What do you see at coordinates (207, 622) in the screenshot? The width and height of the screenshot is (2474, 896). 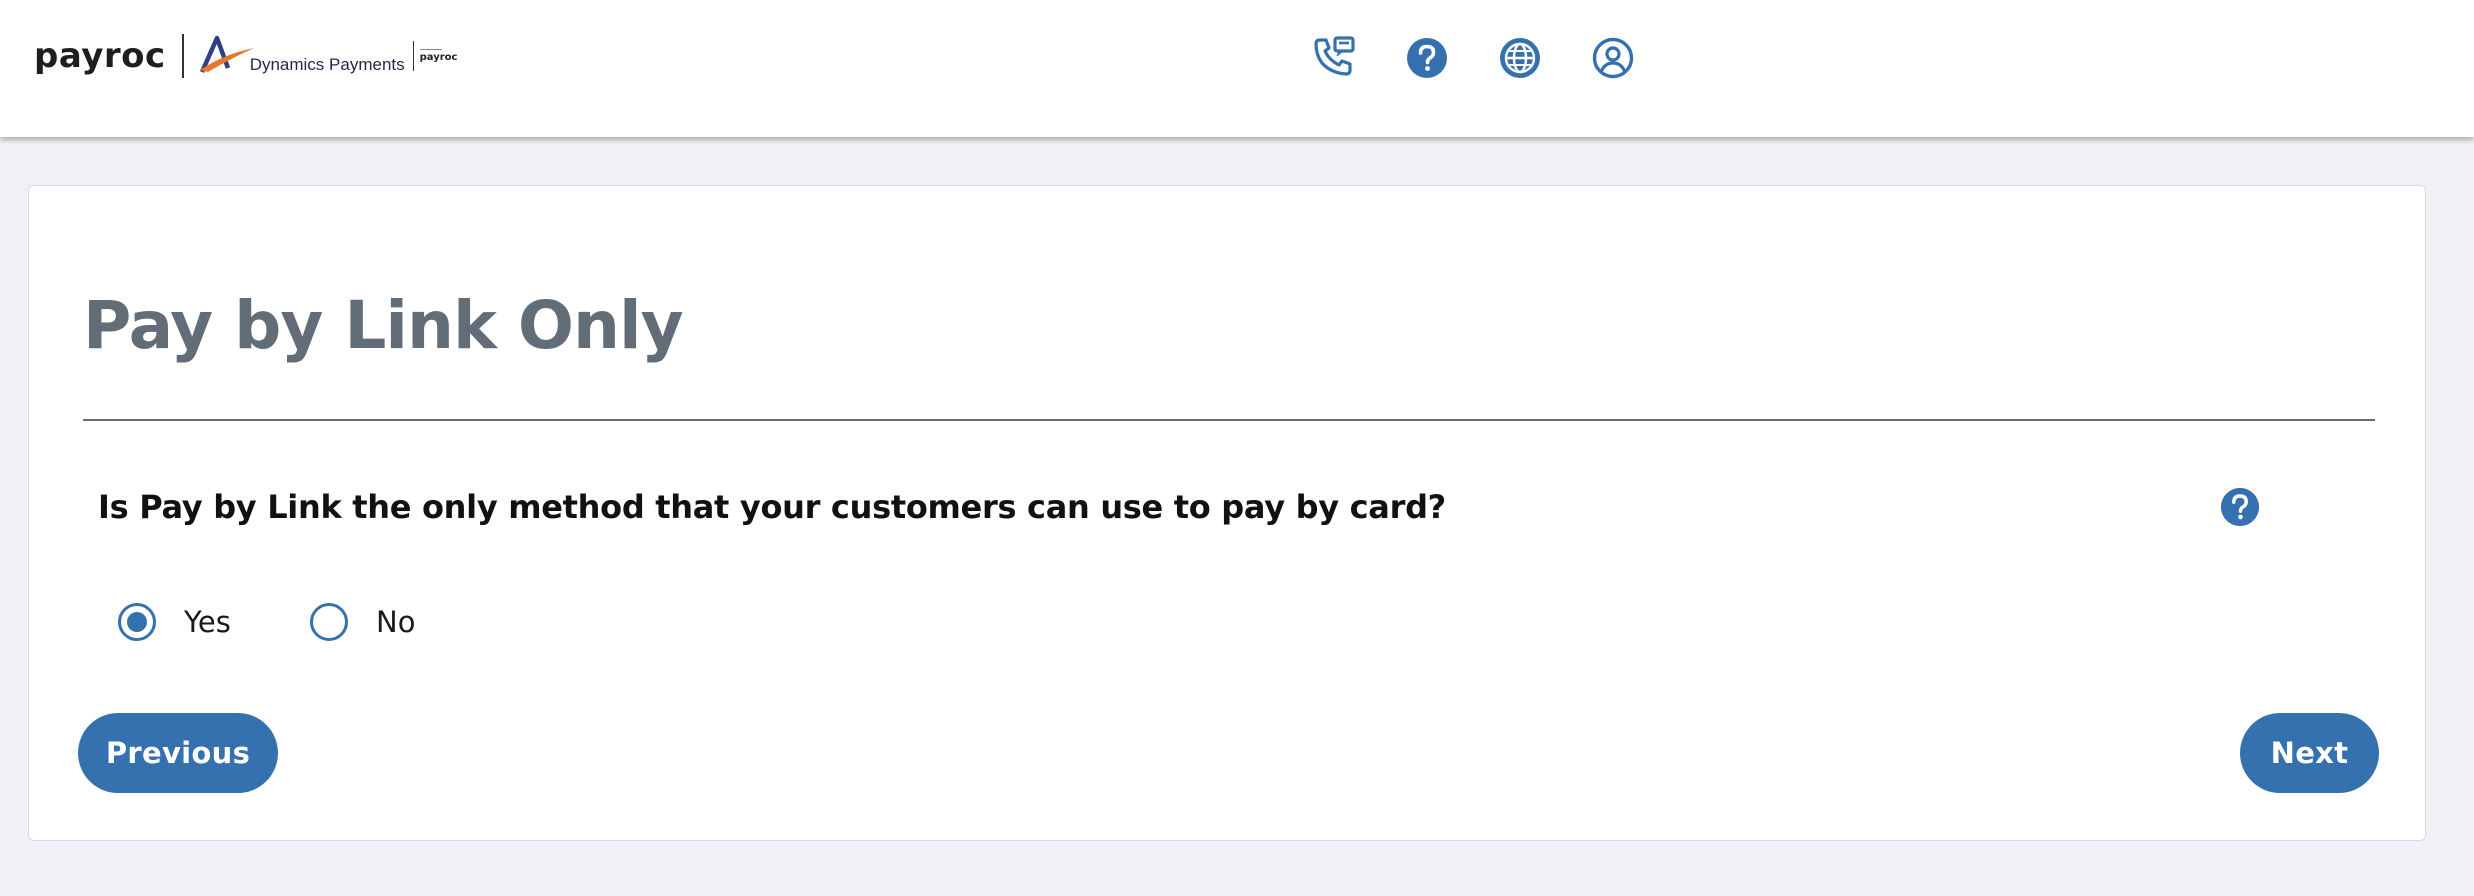 I see `radio-label-yes: Yes` at bounding box center [207, 622].